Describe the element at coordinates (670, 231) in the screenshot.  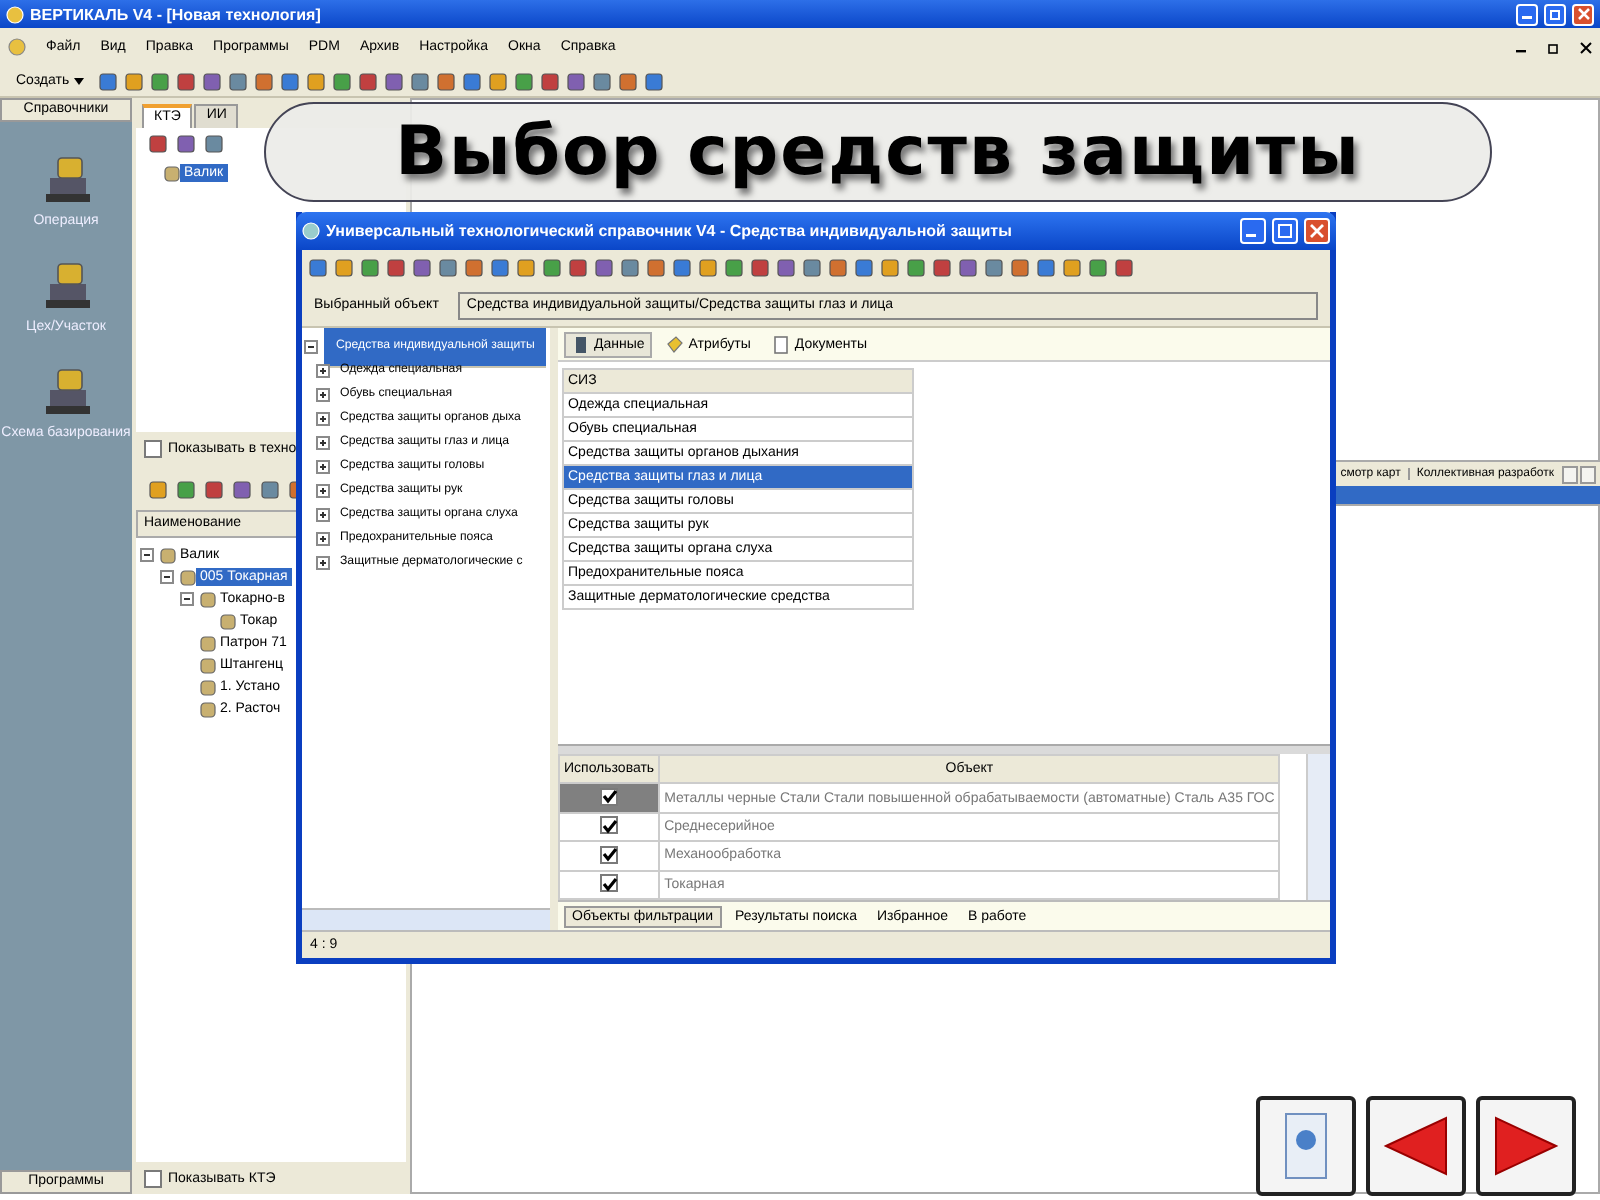
I see `window-title: Универсальный технологический справочник V4 - Средства индивидуальной защиты` at that location.